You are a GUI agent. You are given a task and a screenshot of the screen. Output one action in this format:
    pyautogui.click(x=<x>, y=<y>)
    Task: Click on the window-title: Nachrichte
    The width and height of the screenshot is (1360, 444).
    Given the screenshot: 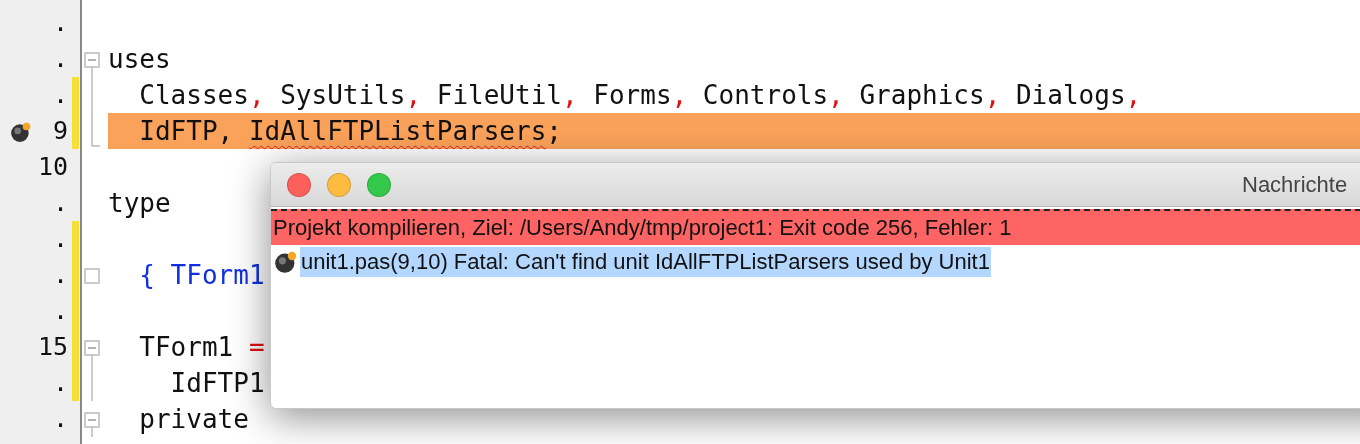 What is the action you would take?
    pyautogui.click(x=1295, y=184)
    